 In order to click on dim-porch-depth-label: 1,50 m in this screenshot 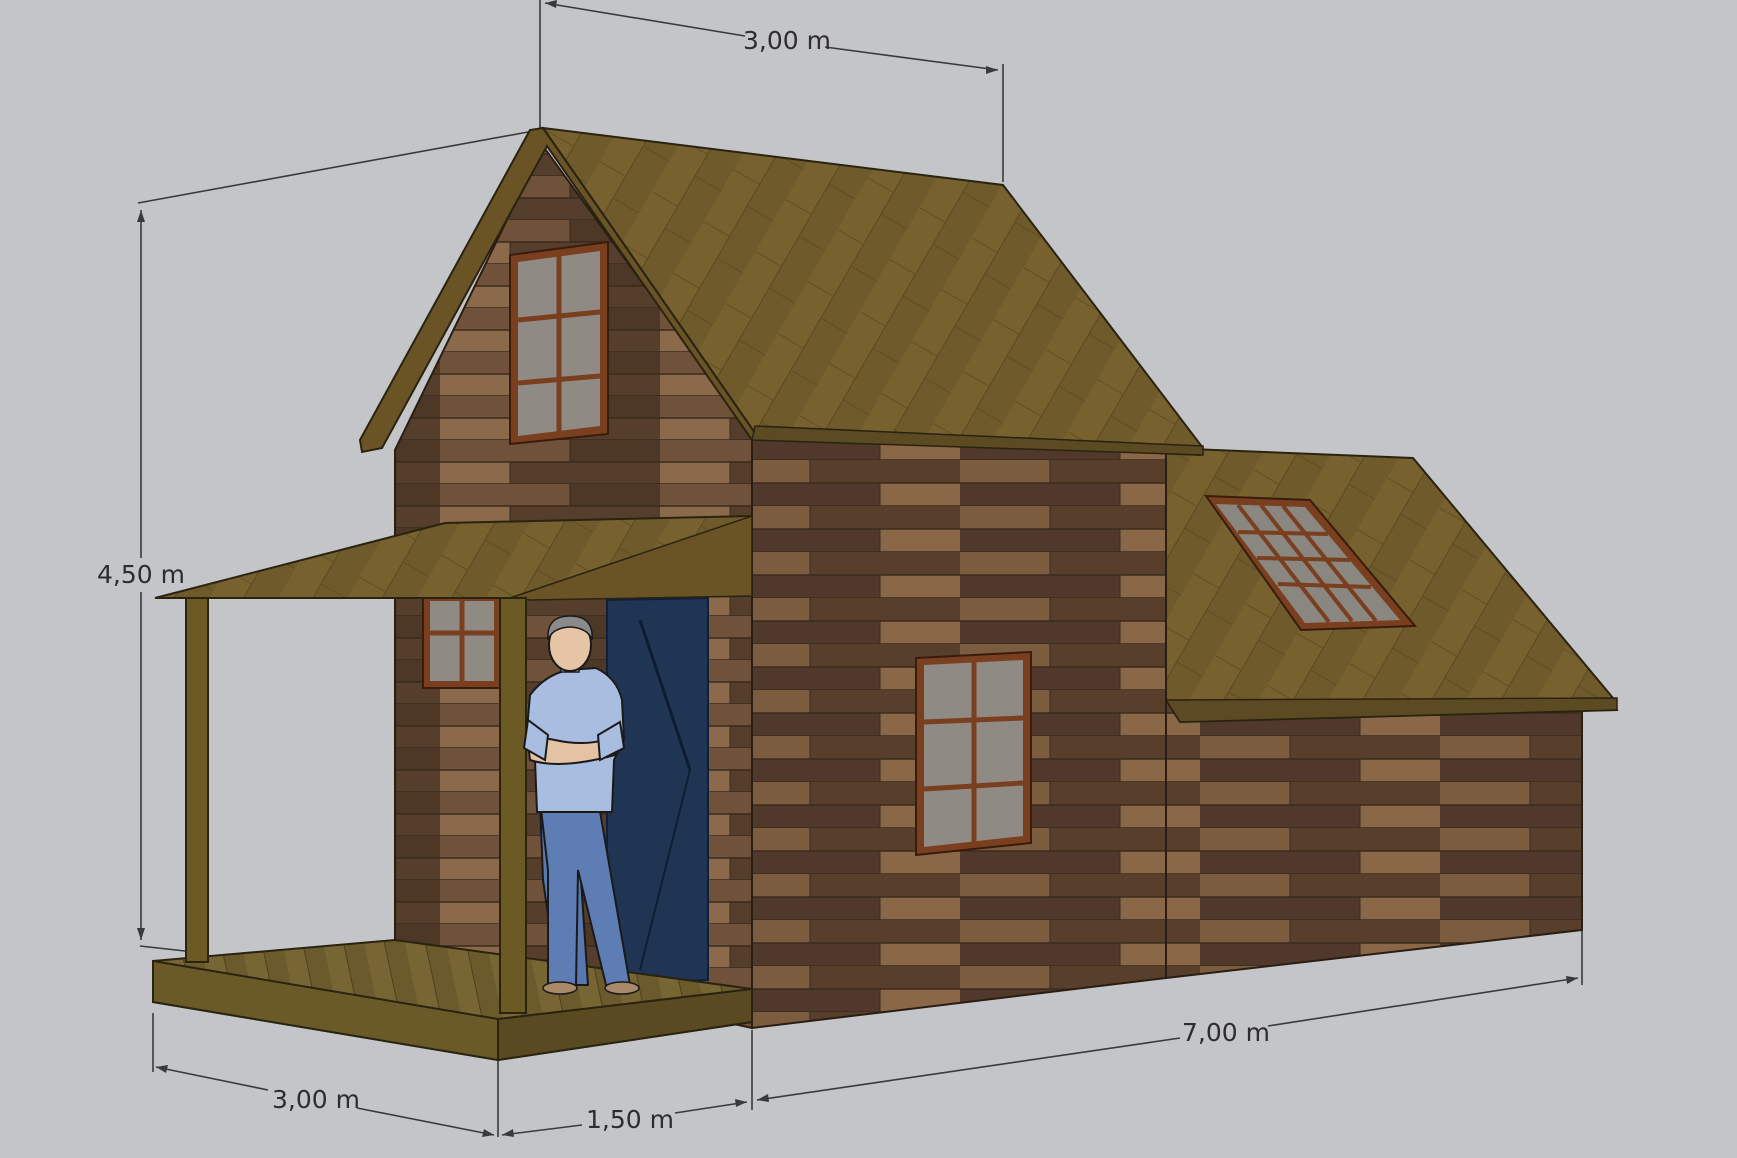, I will do `click(630, 1119)`.